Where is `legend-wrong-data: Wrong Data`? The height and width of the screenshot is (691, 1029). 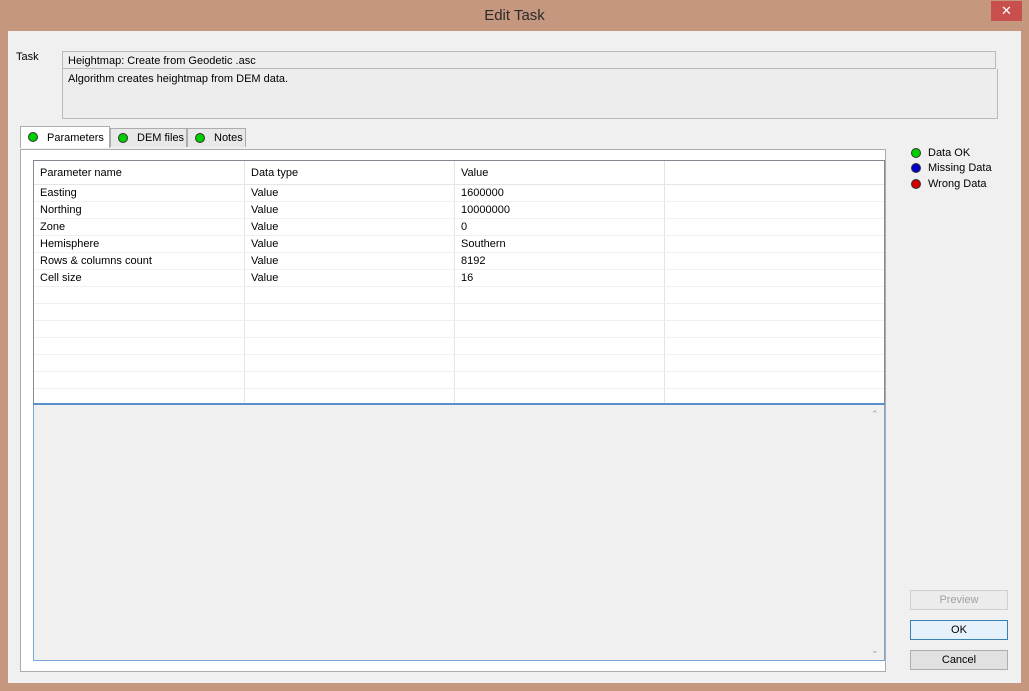
legend-wrong-data: Wrong Data is located at coordinates (949, 184).